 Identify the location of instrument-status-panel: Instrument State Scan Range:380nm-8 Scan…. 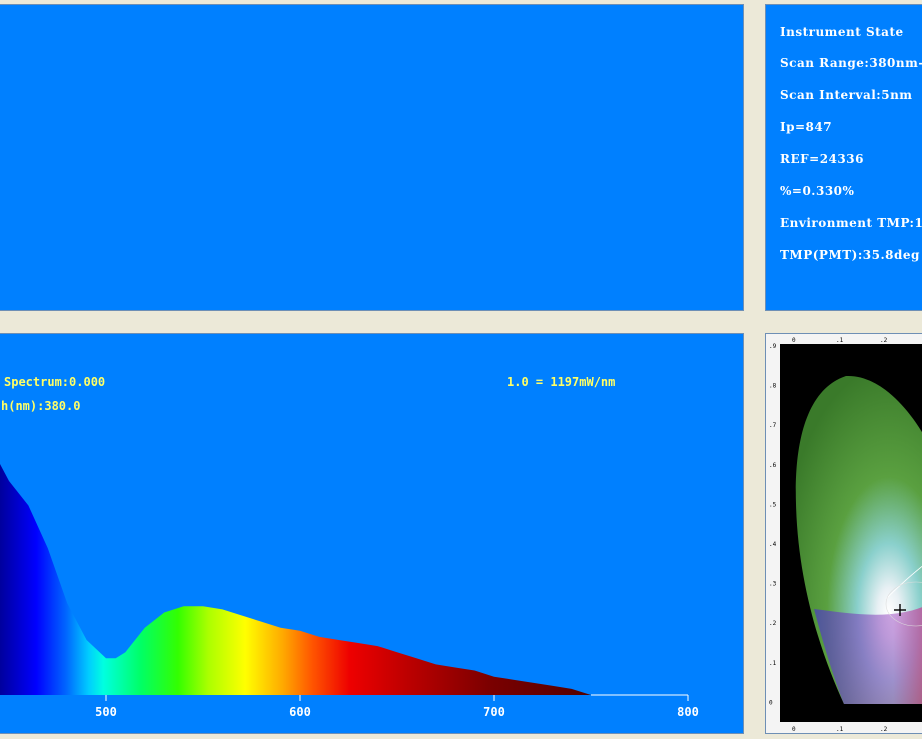
(843, 157).